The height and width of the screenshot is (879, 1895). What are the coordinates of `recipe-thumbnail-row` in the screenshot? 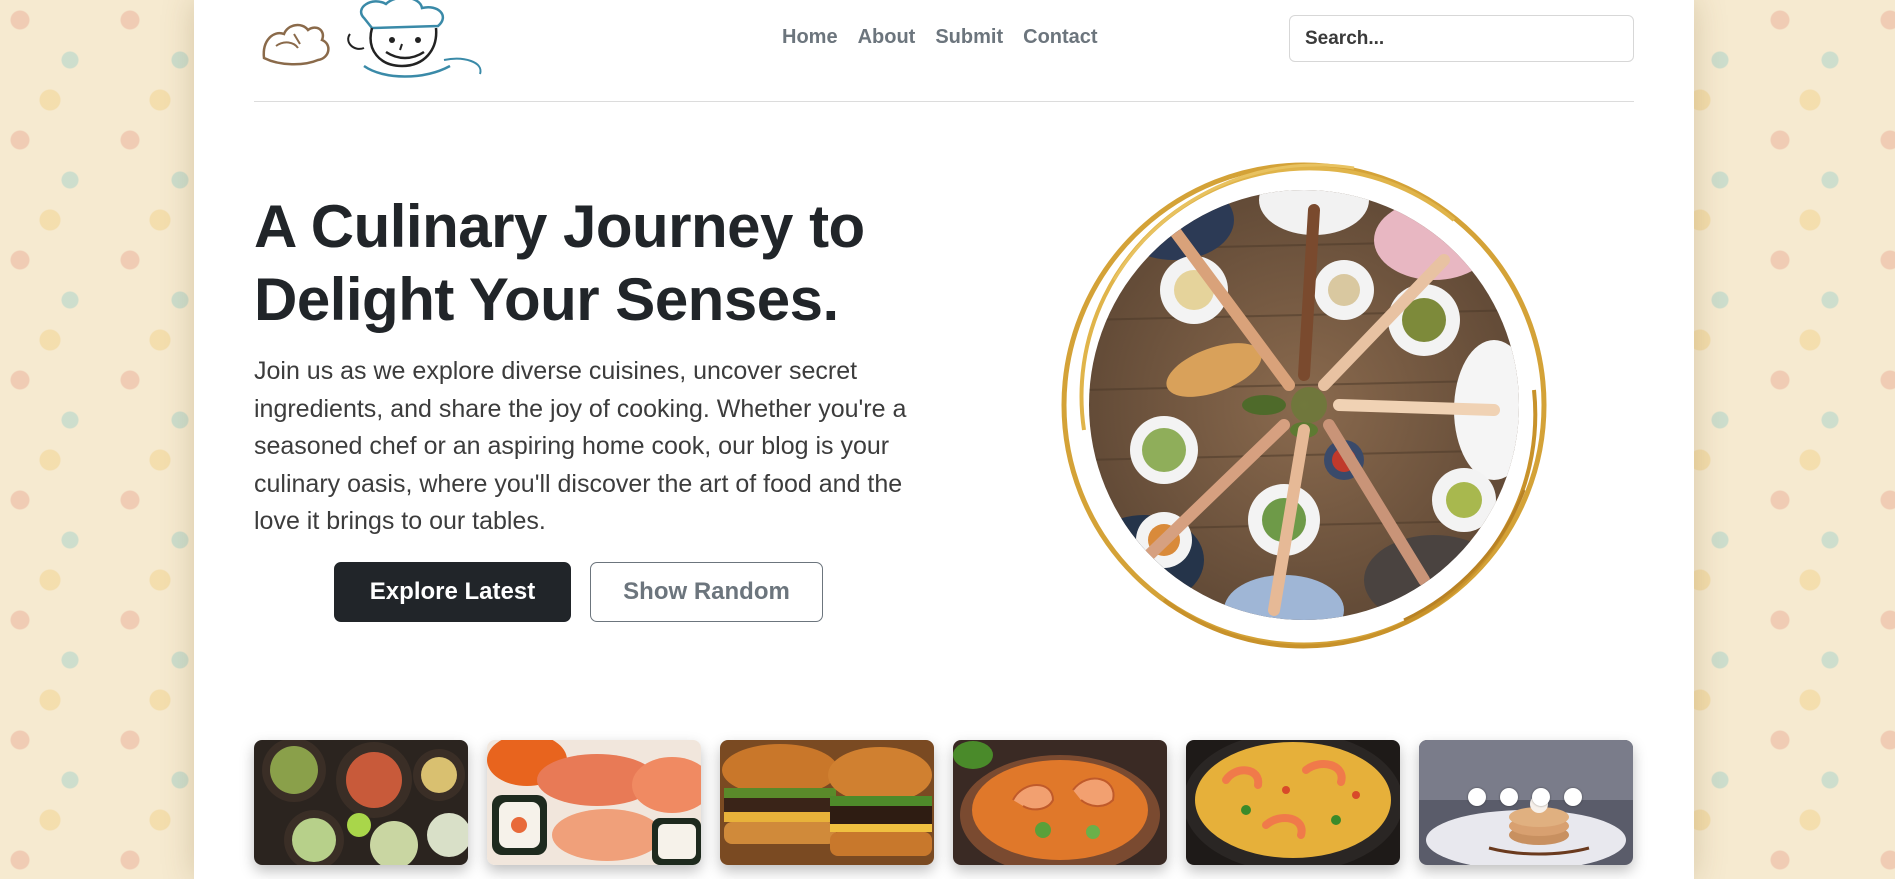 It's located at (944, 802).